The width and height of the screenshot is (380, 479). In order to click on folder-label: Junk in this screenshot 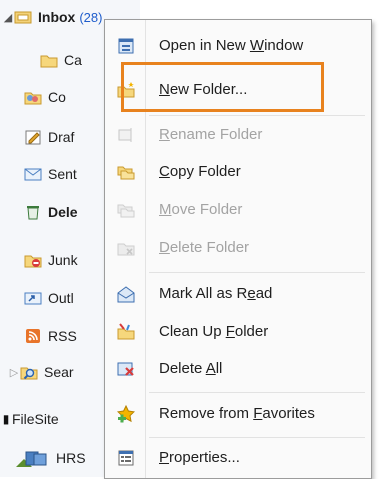, I will do `click(63, 260)`.